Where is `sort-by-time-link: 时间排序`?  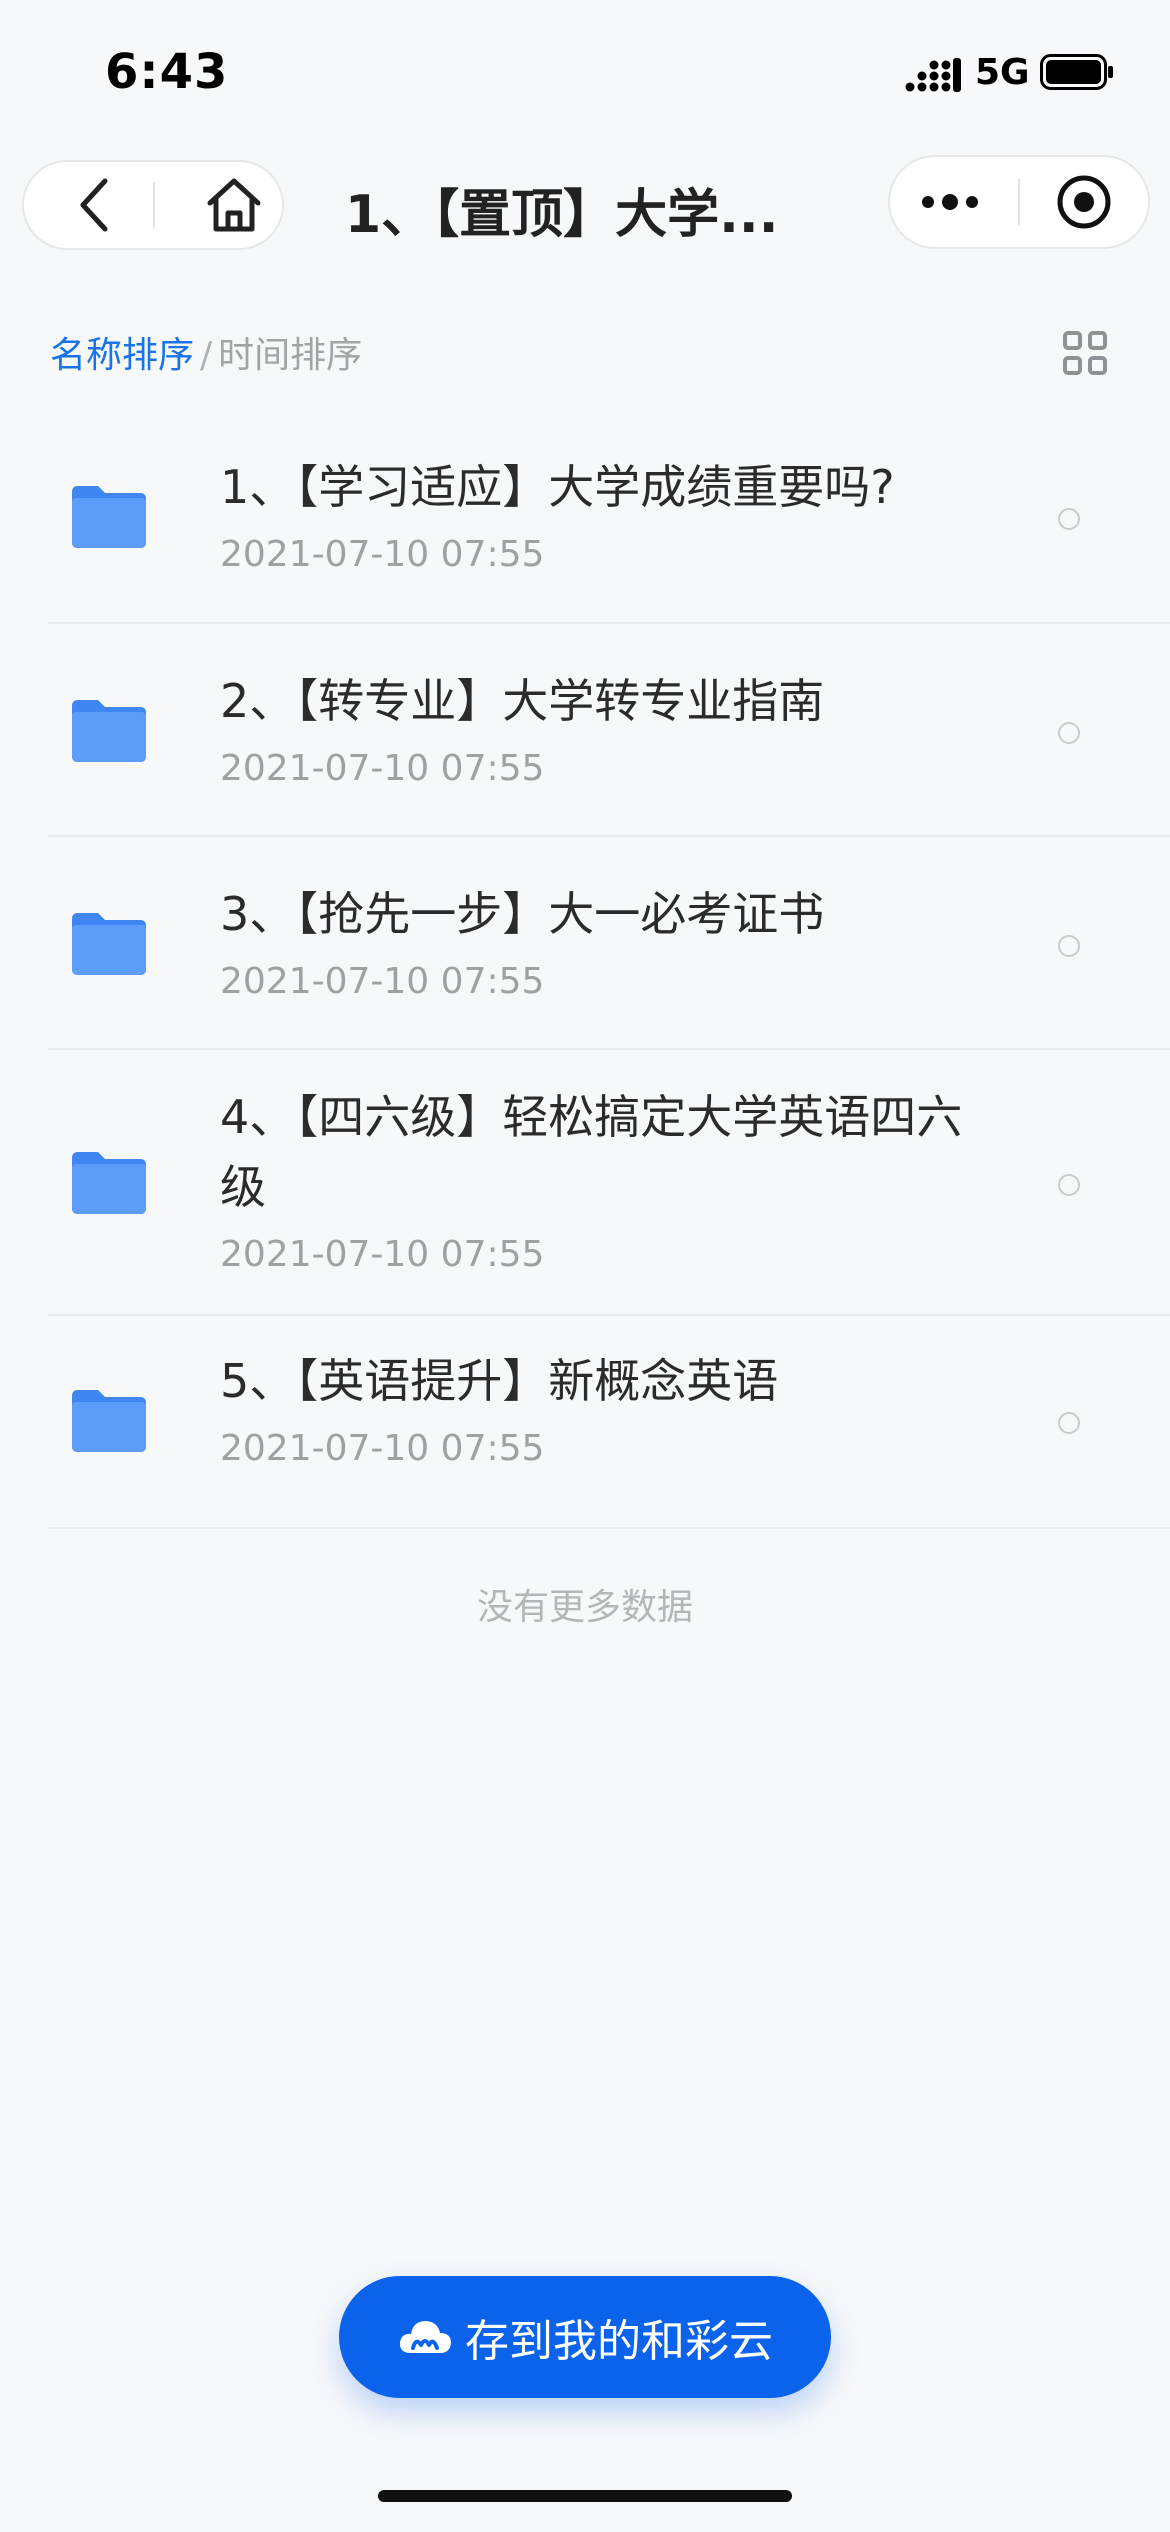
sort-by-time-link: 时间排序 is located at coordinates (290, 355).